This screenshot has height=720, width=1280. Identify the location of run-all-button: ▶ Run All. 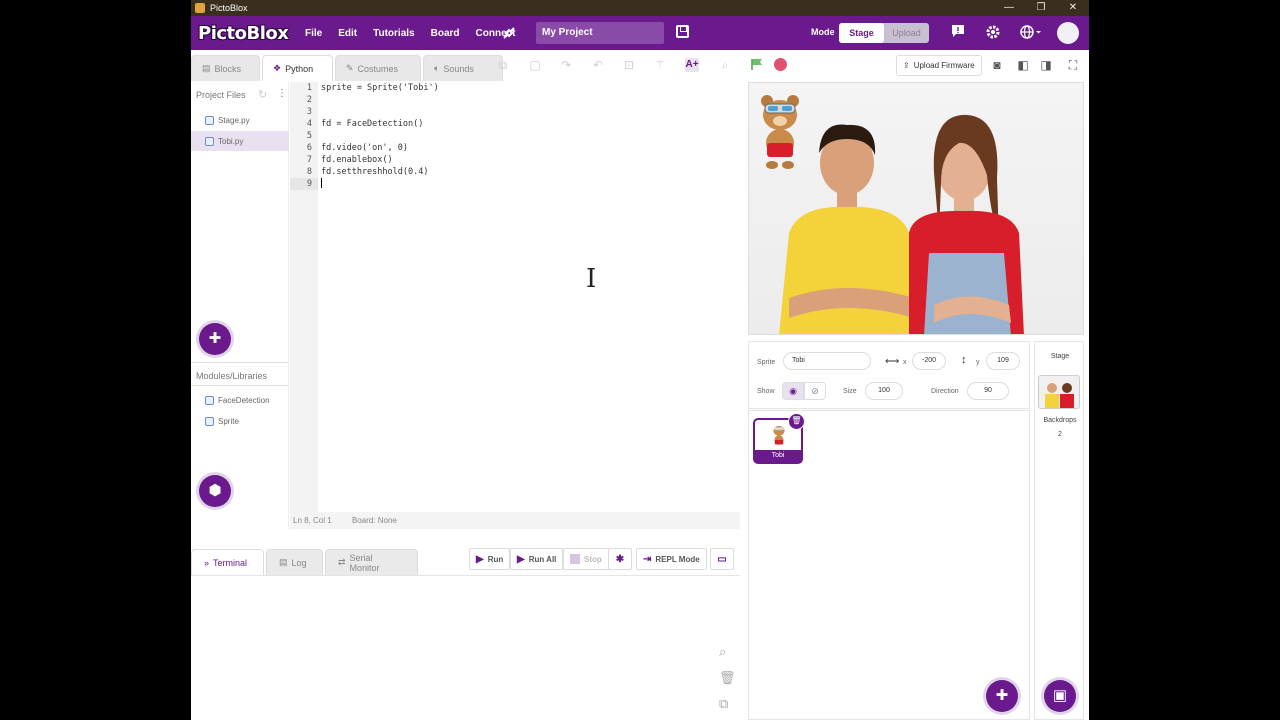
(537, 559).